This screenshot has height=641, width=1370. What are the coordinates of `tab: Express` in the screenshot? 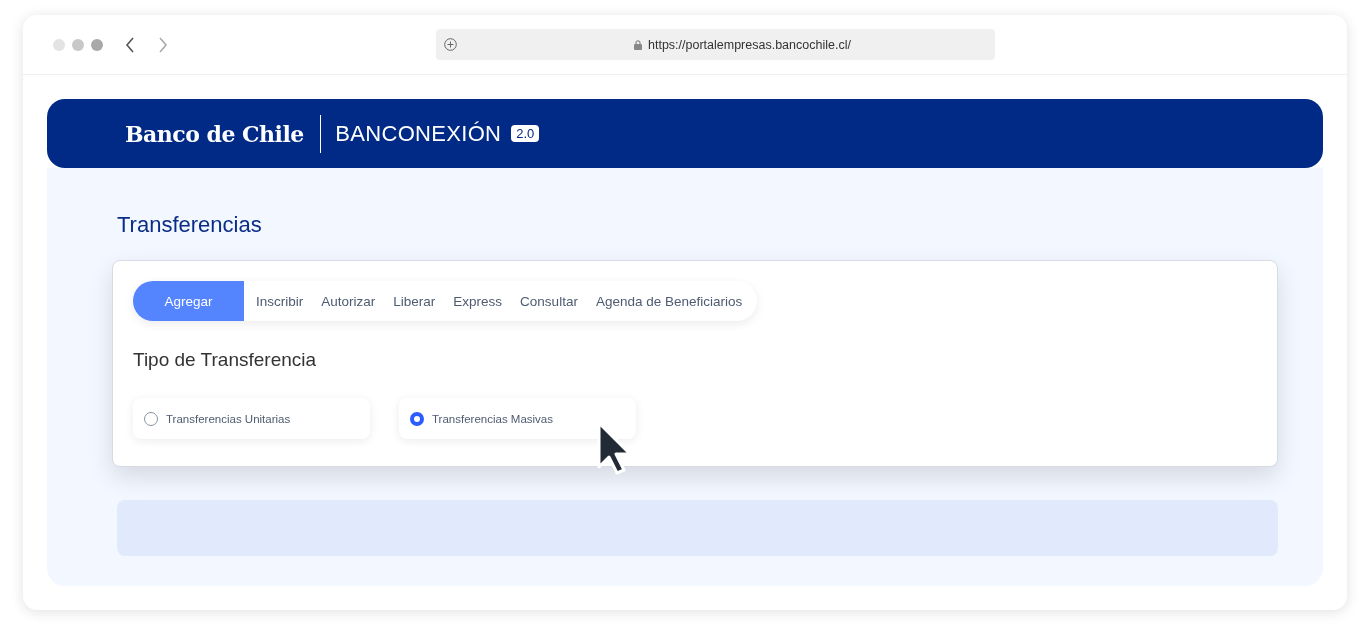 It's located at (478, 301).